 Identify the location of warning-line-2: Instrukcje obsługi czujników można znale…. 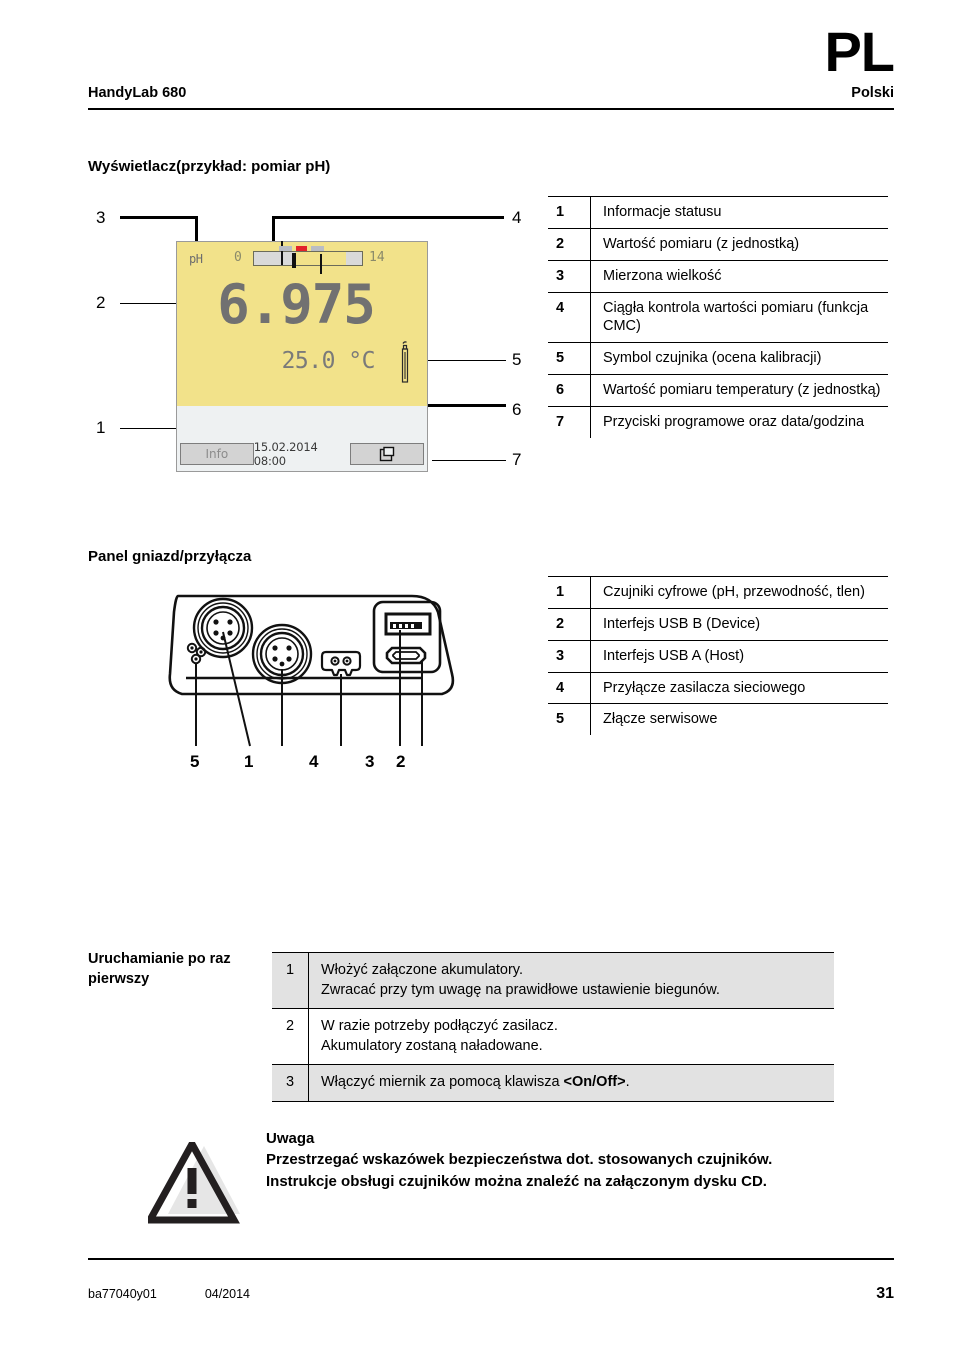
(516, 1181).